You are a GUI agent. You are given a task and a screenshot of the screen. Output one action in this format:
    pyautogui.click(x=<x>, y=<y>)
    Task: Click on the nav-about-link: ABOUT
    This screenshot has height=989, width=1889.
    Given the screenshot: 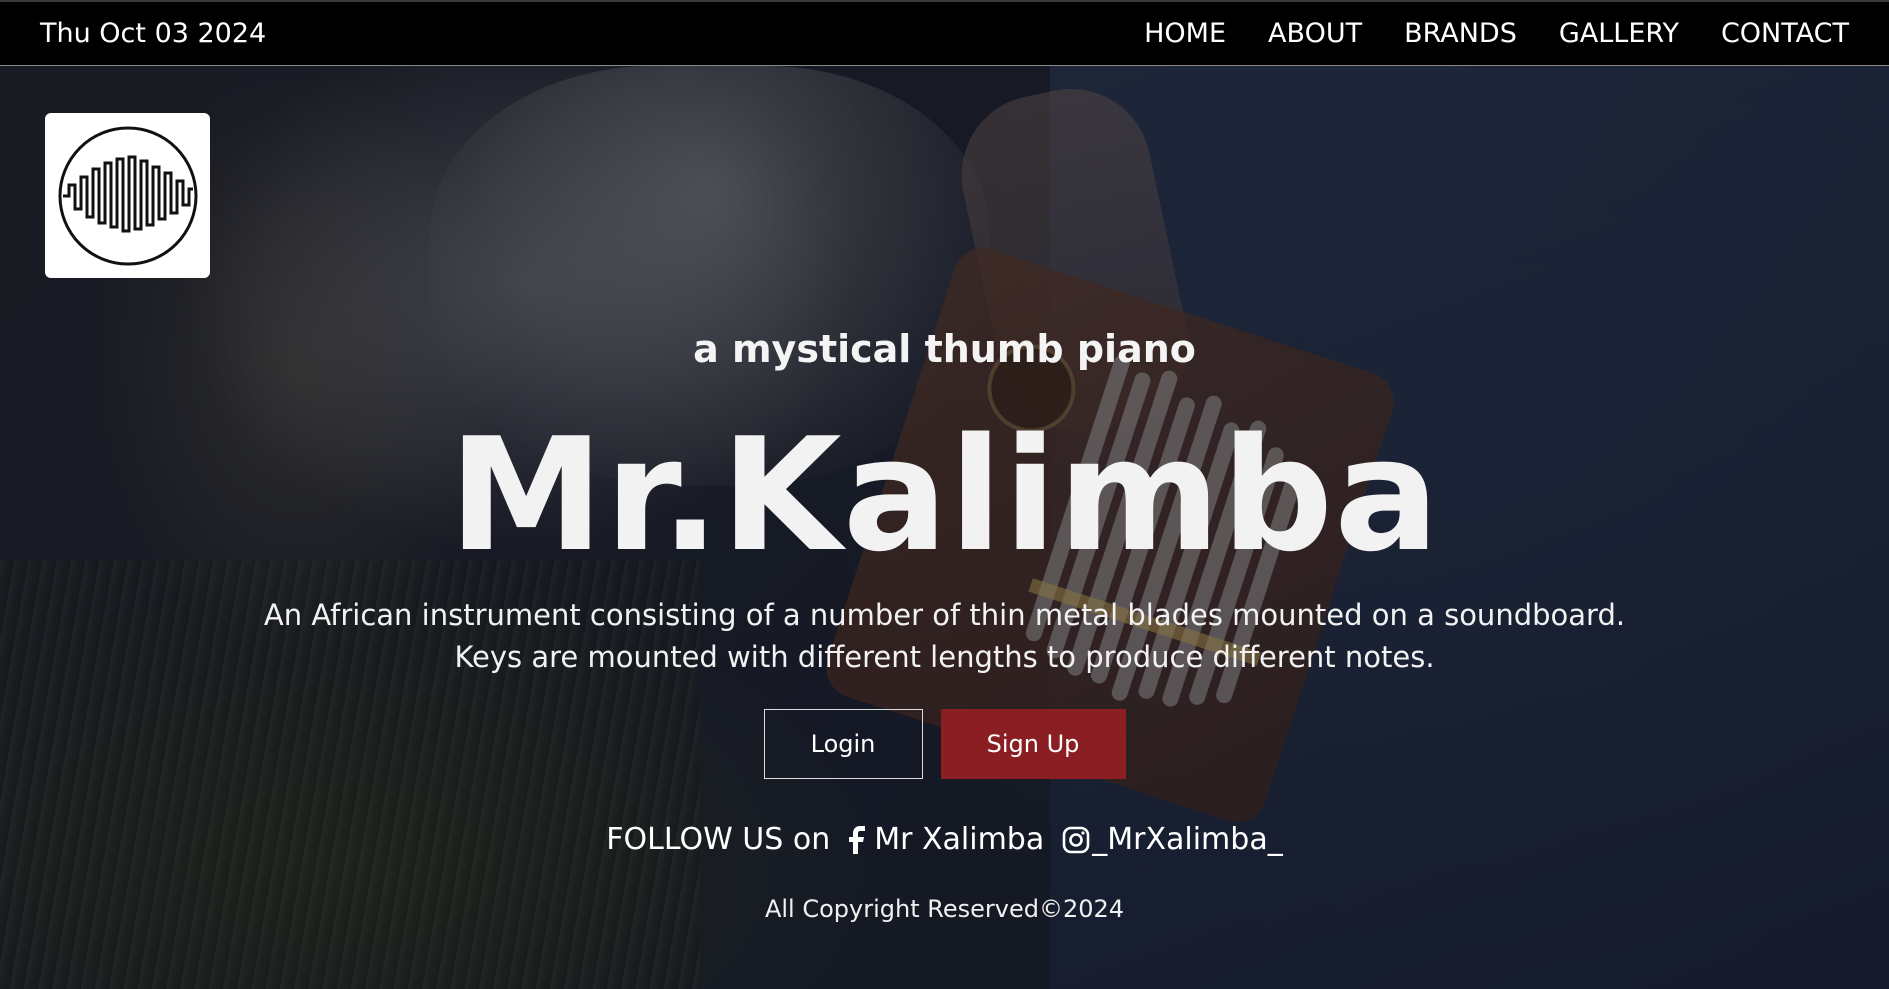 What is the action you would take?
    pyautogui.click(x=1315, y=34)
    